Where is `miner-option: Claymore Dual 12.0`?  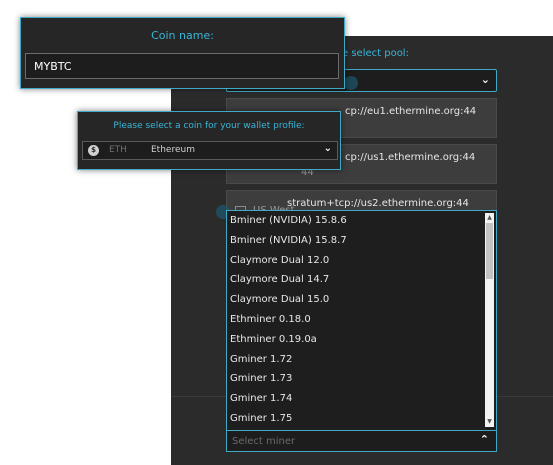 miner-option: Claymore Dual 12.0 is located at coordinates (361, 261).